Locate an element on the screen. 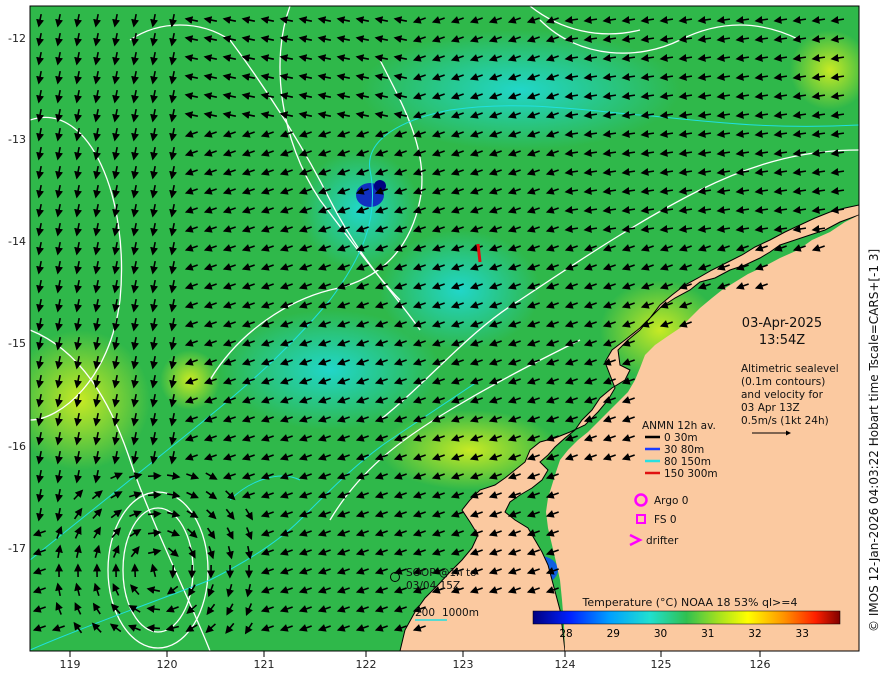  colorbar-tick: 28 is located at coordinates (565, 634).